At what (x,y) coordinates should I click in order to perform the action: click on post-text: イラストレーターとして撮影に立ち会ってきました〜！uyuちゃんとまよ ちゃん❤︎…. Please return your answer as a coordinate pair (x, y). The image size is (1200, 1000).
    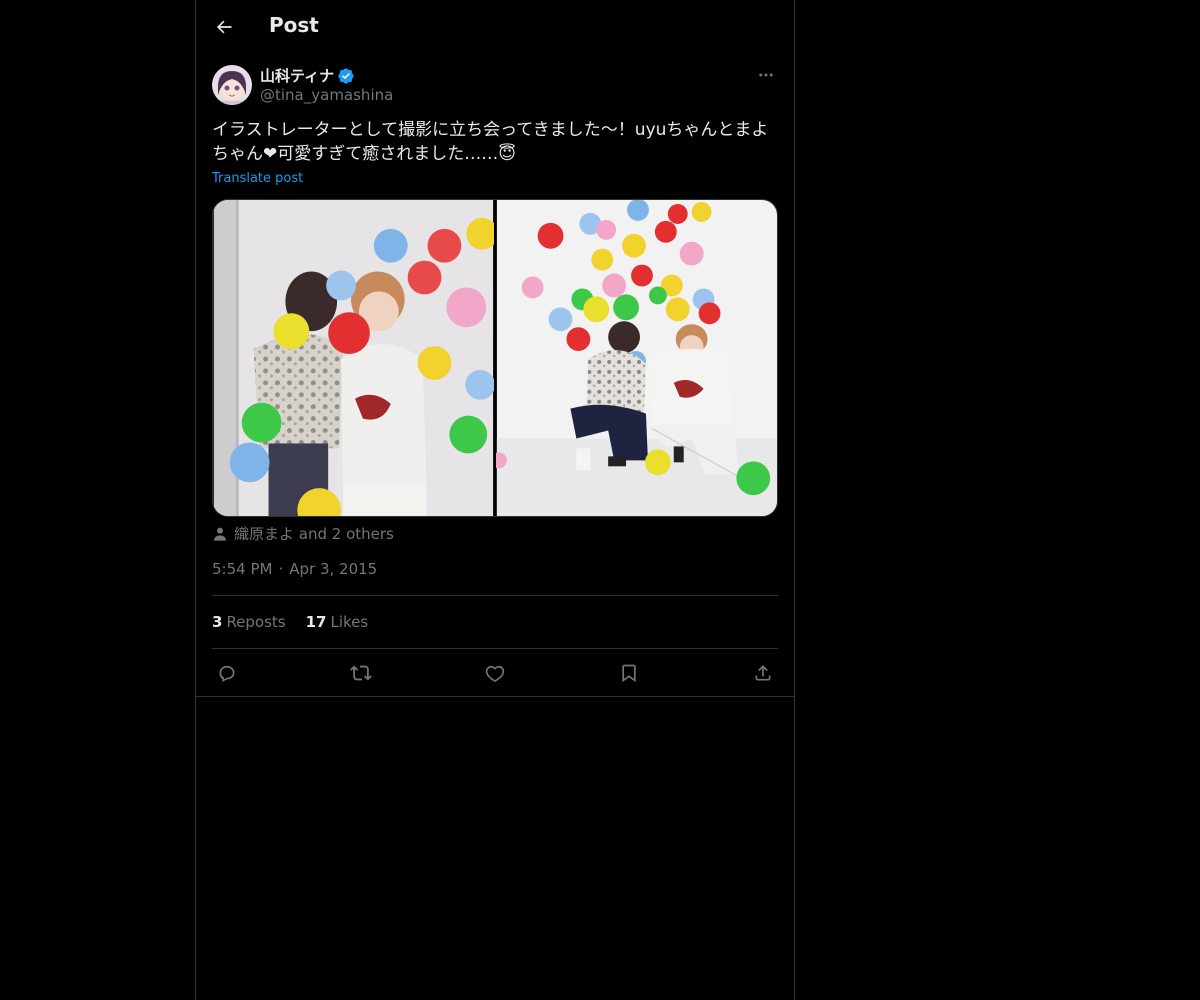
    Looking at the image, I should click on (495, 142).